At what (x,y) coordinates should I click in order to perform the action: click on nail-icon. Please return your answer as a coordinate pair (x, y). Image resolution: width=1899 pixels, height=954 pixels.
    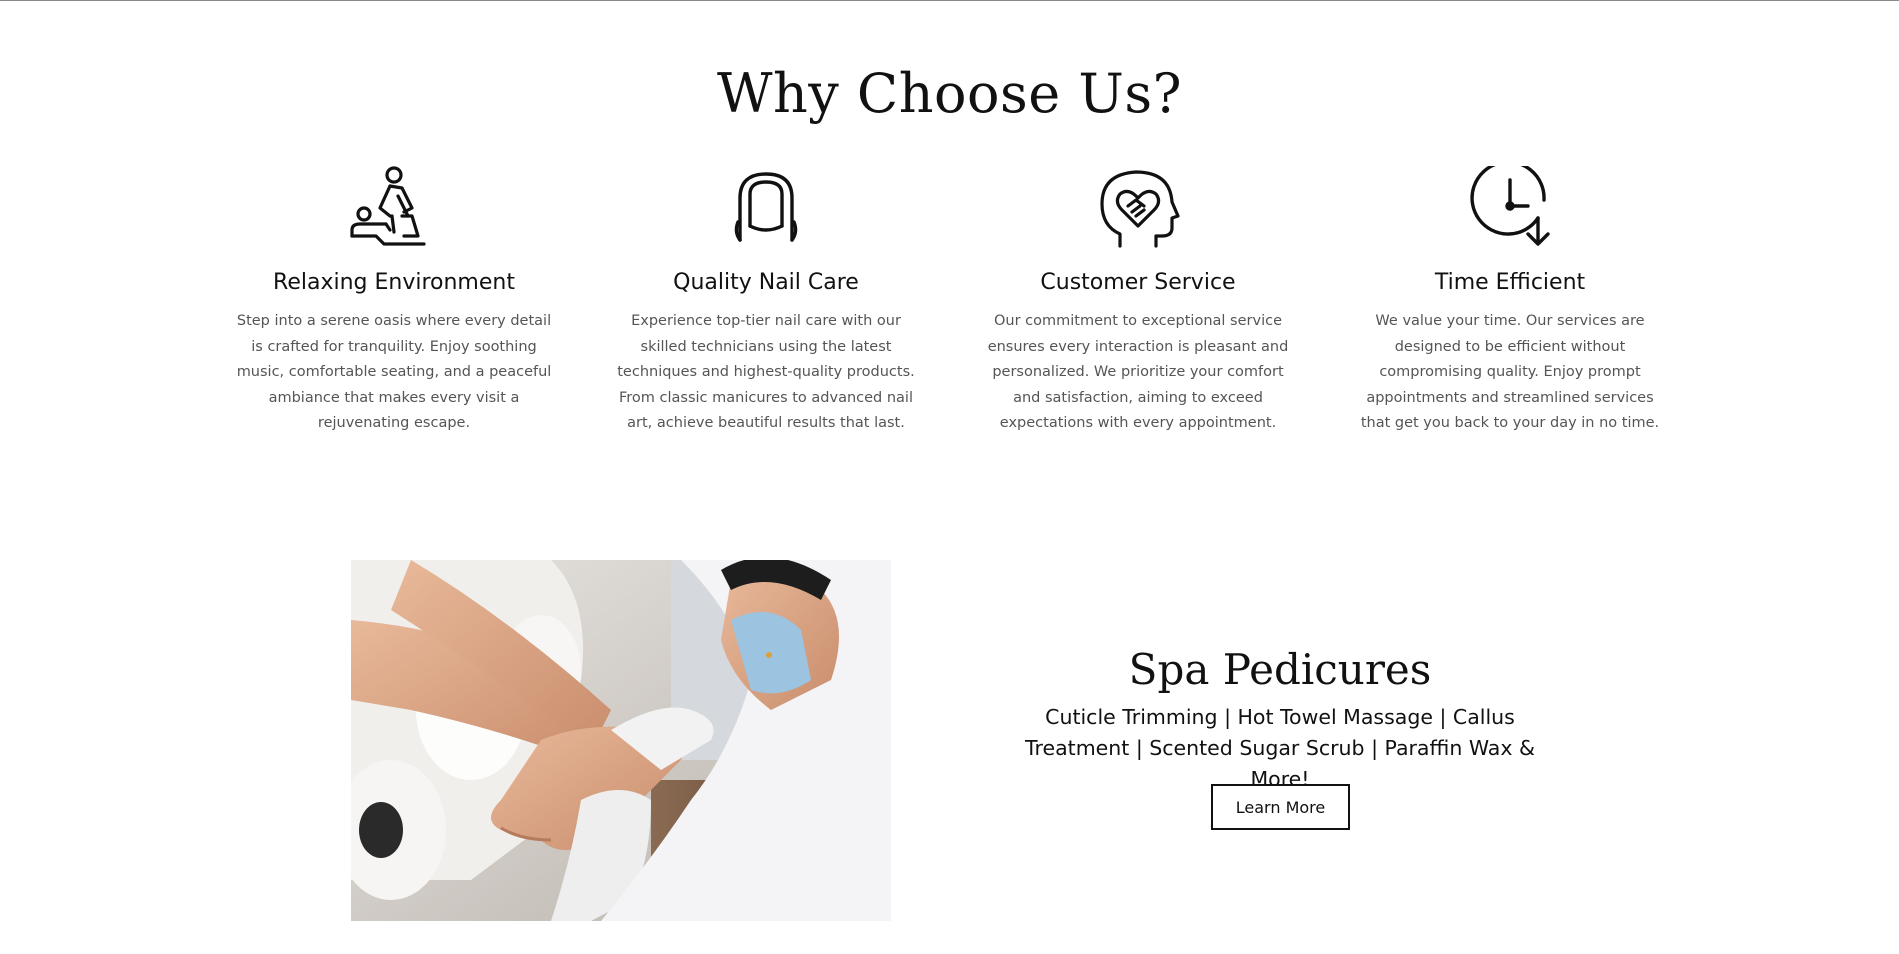
    Looking at the image, I should click on (766, 208).